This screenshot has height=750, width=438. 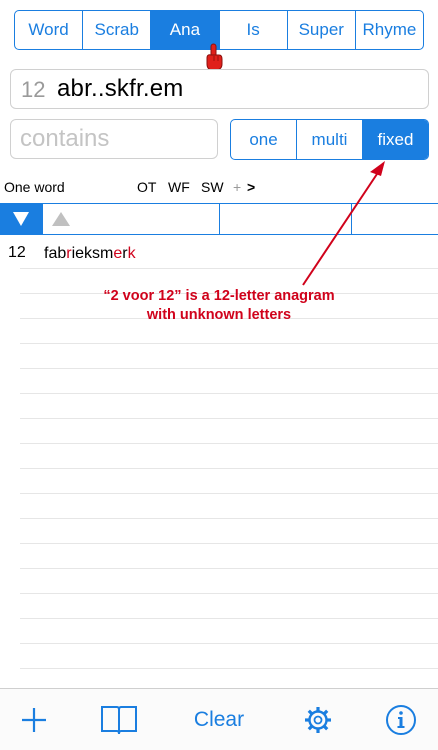 I want to click on contains-field, so click(x=114, y=139).